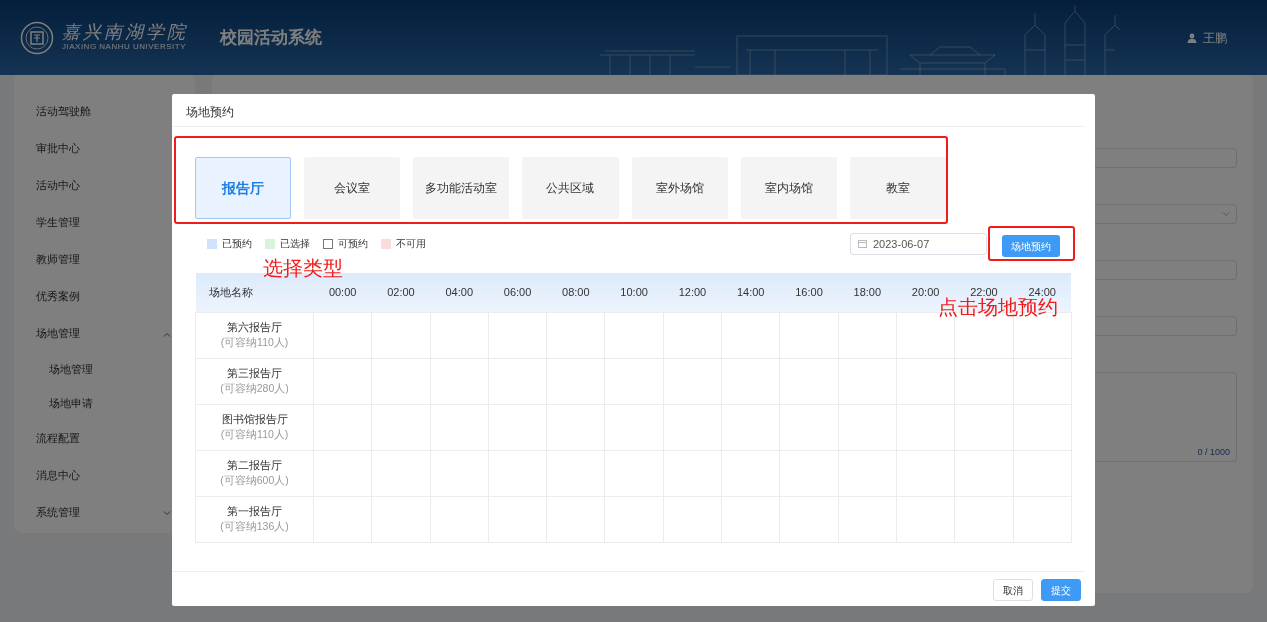 The image size is (1267, 622). I want to click on time-label: 18:00, so click(867, 292).